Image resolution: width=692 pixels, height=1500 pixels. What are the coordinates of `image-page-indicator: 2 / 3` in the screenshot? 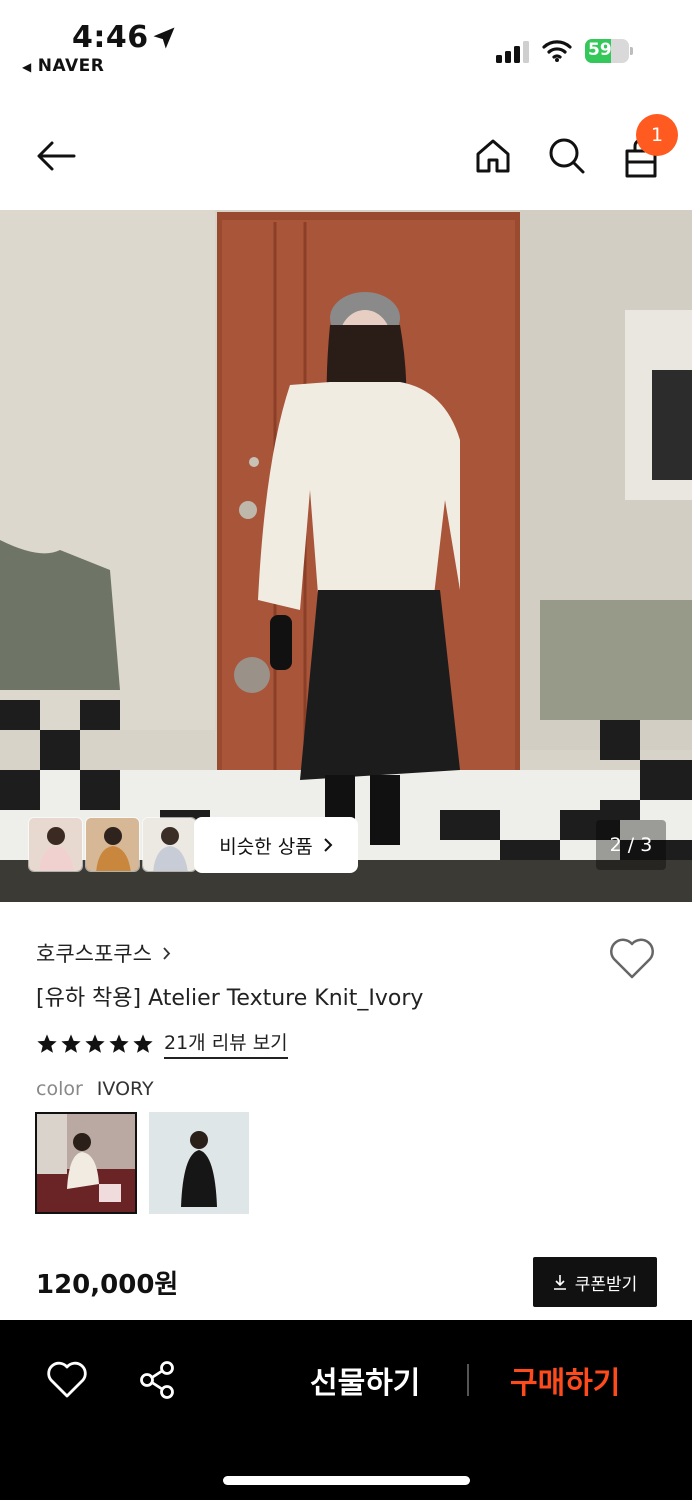 It's located at (631, 845).